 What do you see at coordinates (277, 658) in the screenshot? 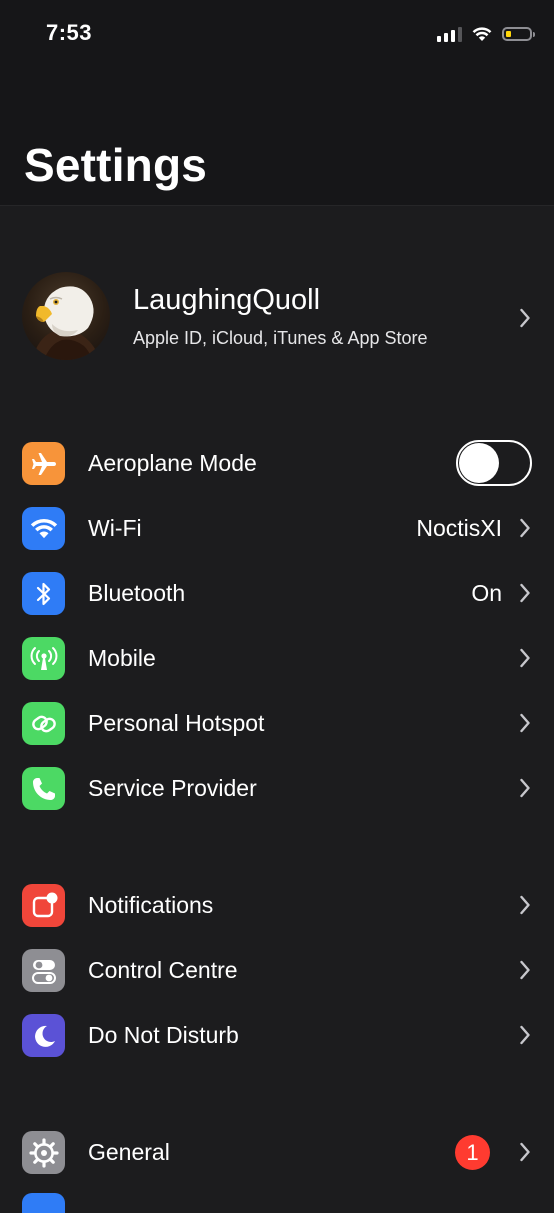
I see `settings-row-mobile: Mobile` at bounding box center [277, 658].